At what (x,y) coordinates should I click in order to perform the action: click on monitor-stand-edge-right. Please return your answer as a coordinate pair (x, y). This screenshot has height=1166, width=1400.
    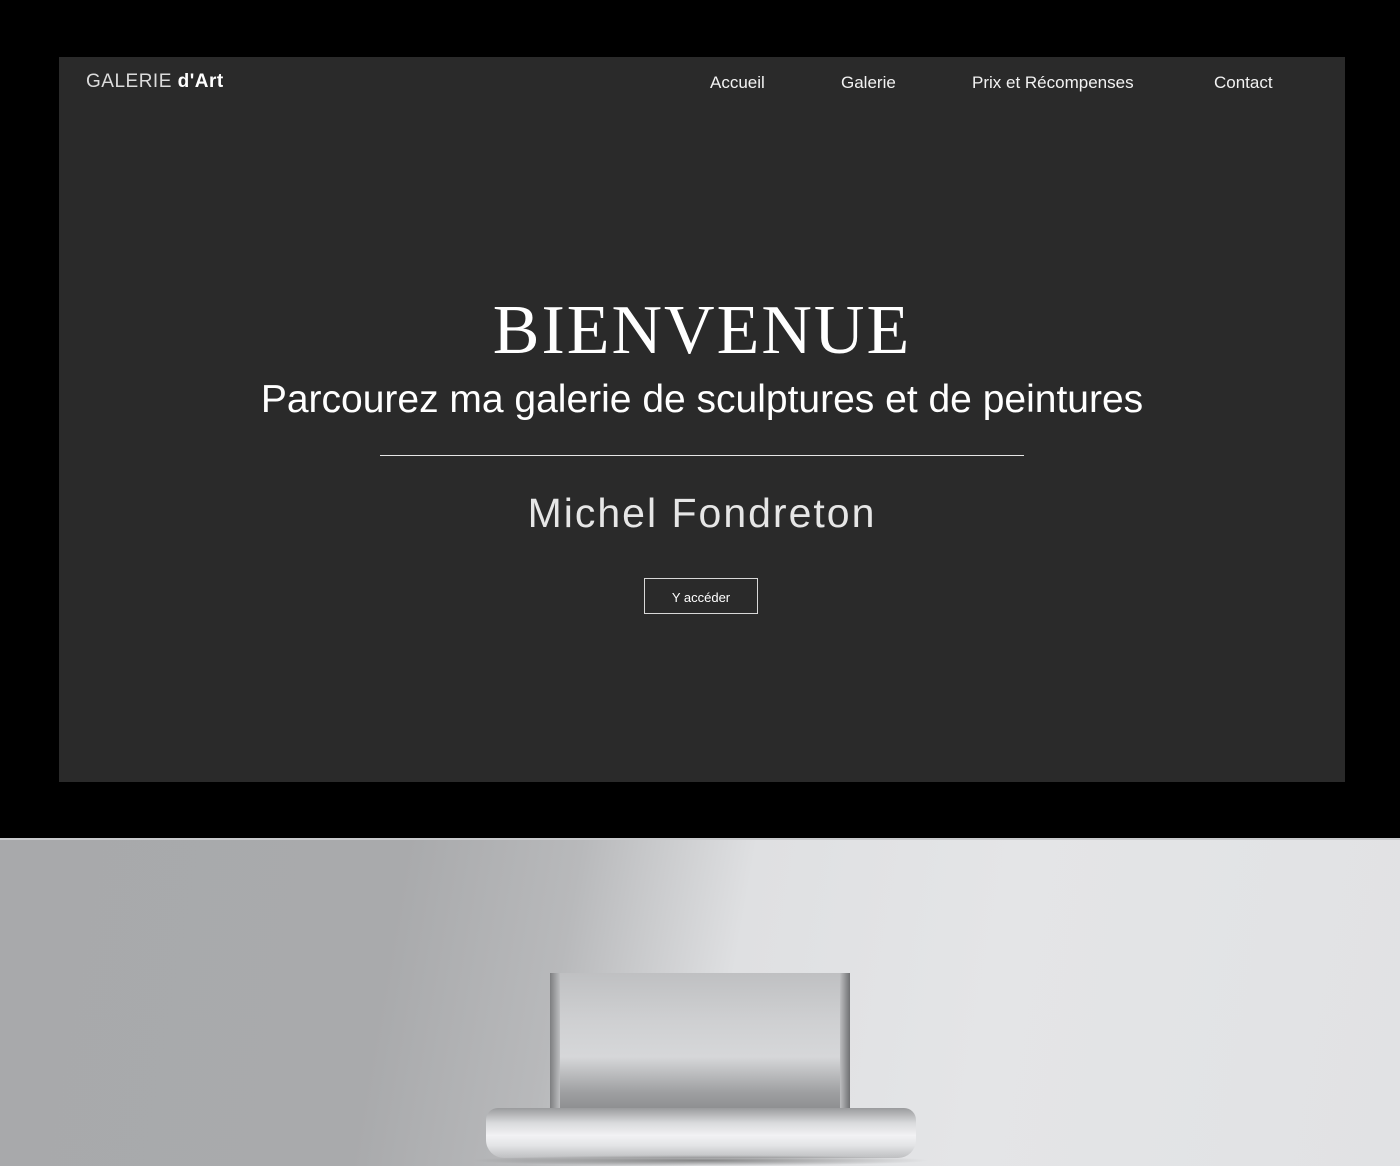
    Looking at the image, I should click on (845, 1043).